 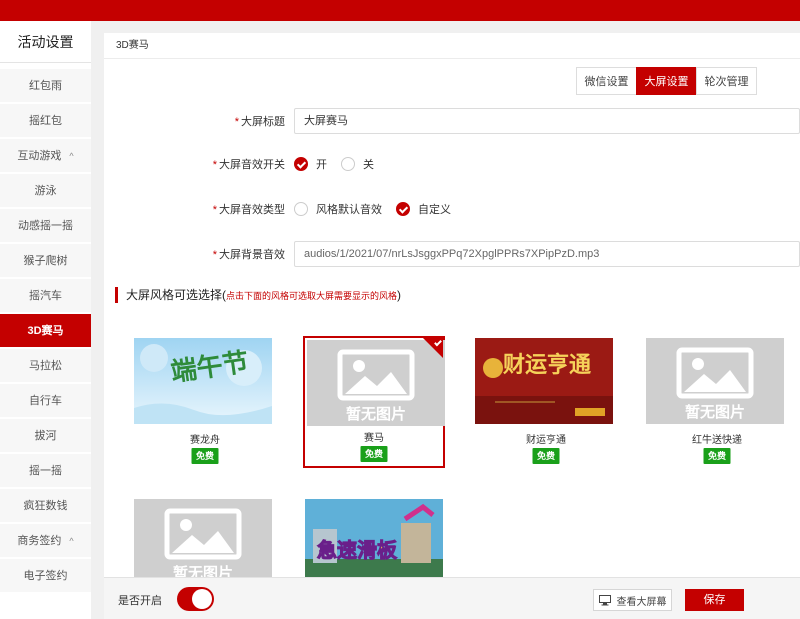 I want to click on sound-type-default-radio: 风格默认音效, so click(x=338, y=209).